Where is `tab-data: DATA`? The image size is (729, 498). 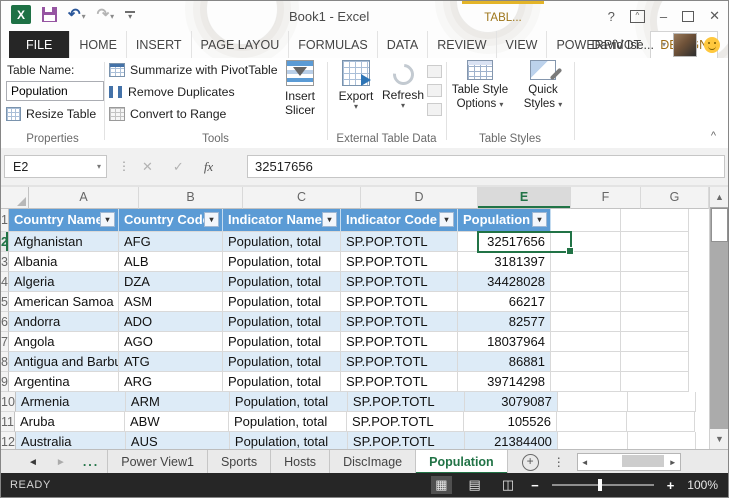
tab-data: DATA is located at coordinates (401, 44).